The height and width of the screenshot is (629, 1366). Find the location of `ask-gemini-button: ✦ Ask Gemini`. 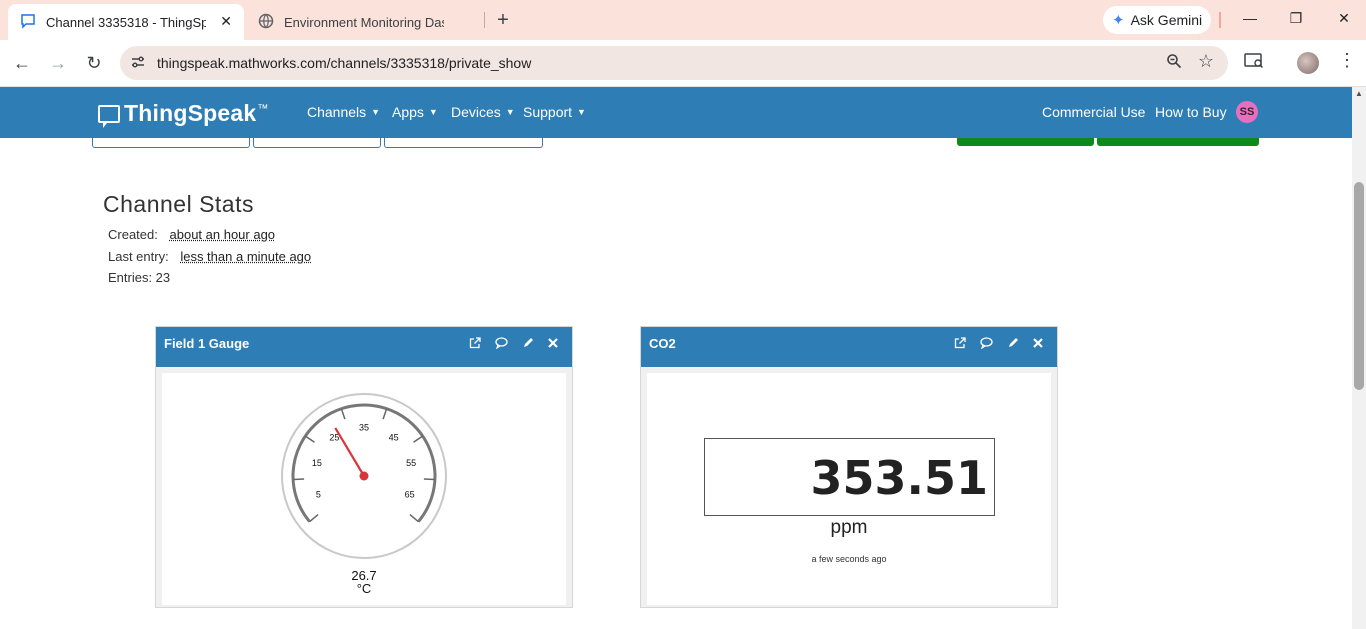

ask-gemini-button: ✦ Ask Gemini is located at coordinates (1157, 20).